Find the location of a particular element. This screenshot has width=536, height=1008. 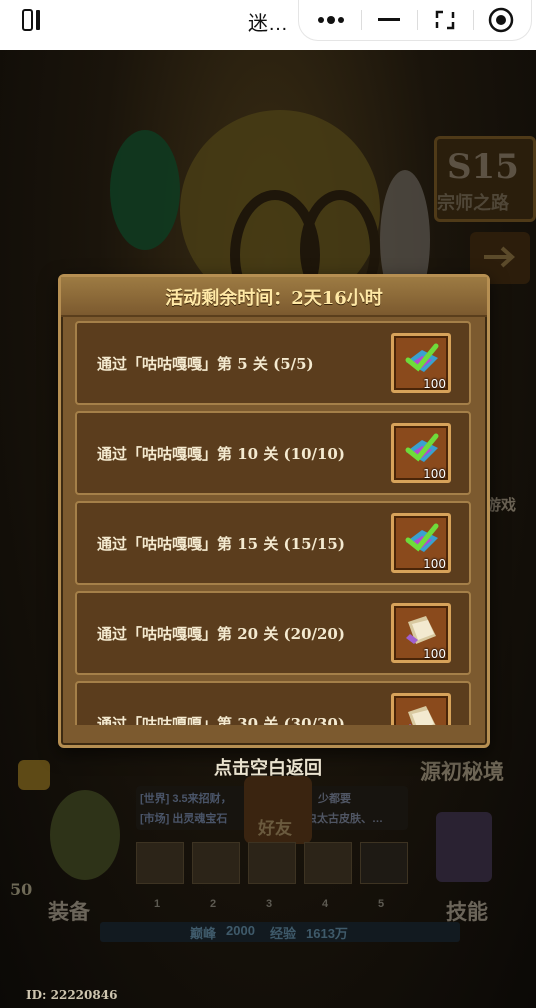

task-row: 通过「咕咕嘎嘎」第 10 关 (10/10) 100 is located at coordinates (273, 453).